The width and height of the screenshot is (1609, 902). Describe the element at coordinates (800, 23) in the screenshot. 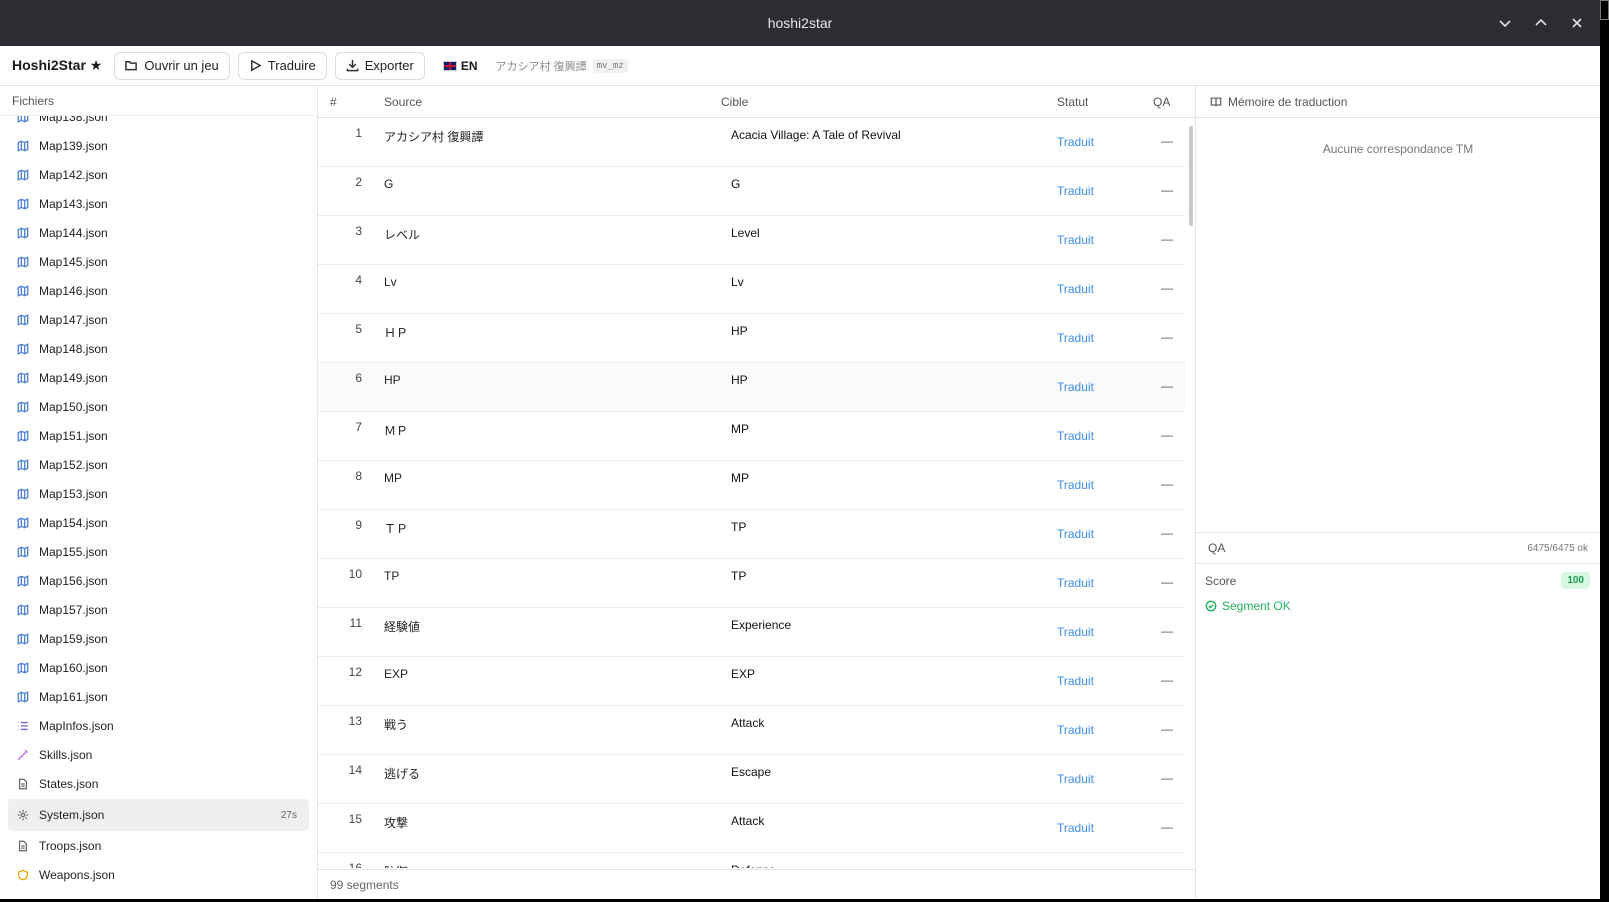

I see `window-title: hoshi2star` at that location.